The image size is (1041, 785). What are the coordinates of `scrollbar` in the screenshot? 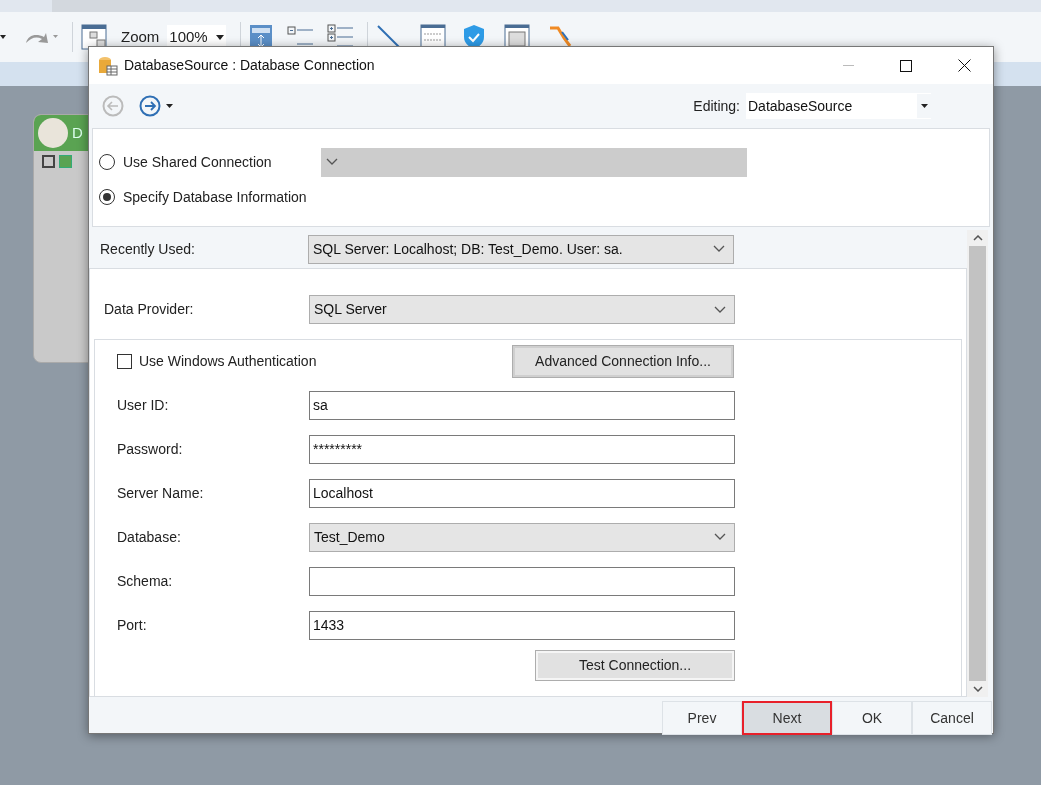 It's located at (977, 463).